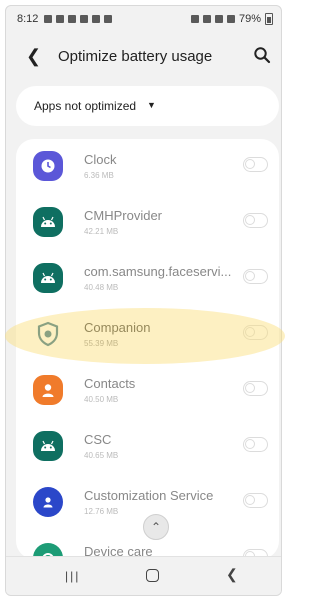 The image size is (320, 599). I want to click on app-size: 40.65 MB, so click(101, 455).